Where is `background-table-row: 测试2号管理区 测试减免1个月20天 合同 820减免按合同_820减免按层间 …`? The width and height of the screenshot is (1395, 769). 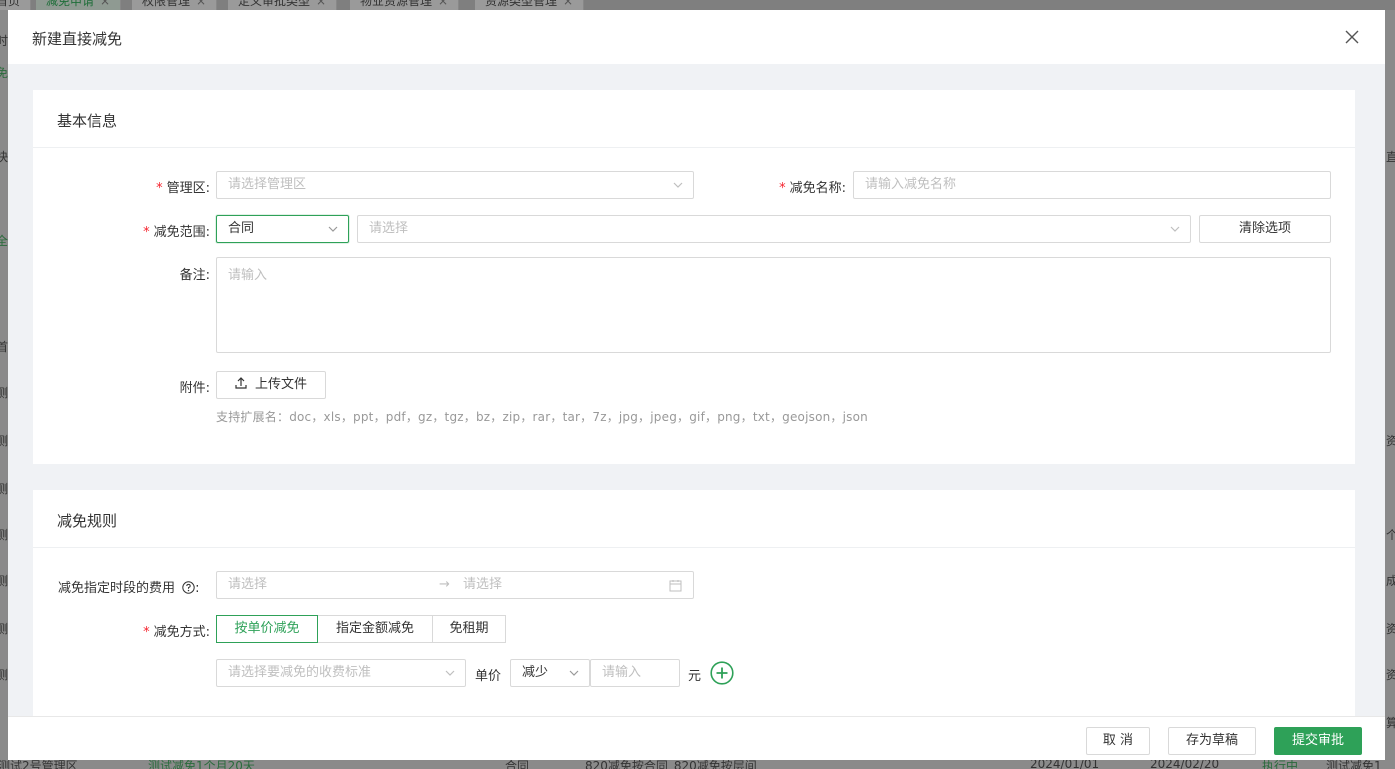 background-table-row: 测试2号管理区 测试减免1个月20天 合同 820减免按合同_820减免按层间 … is located at coordinates (697, 764).